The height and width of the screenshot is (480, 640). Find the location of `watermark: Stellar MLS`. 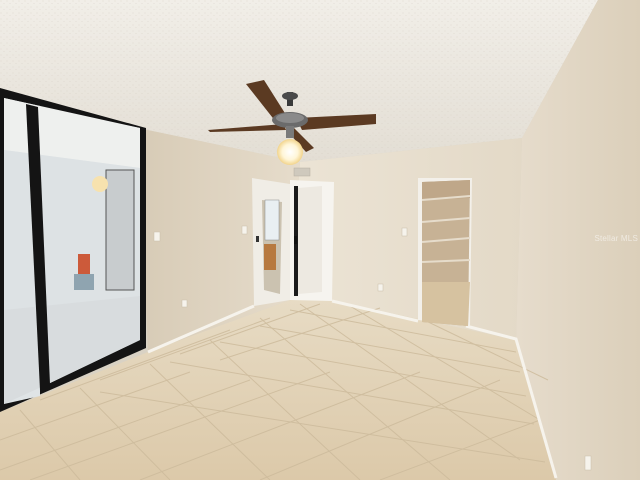

watermark: Stellar MLS is located at coordinates (616, 238).